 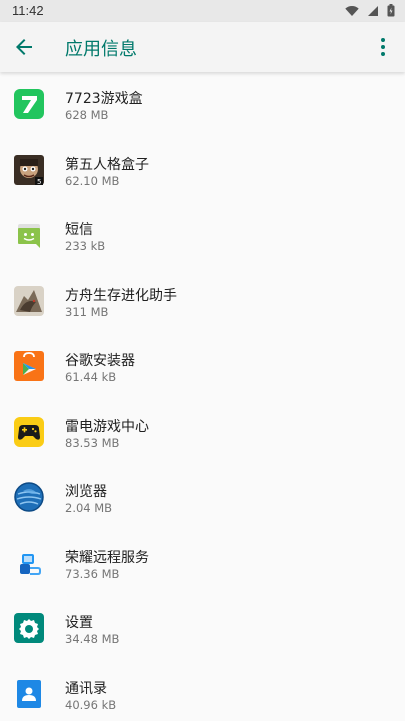 What do you see at coordinates (28, 10) in the screenshot?
I see `status-time: 11:42` at bounding box center [28, 10].